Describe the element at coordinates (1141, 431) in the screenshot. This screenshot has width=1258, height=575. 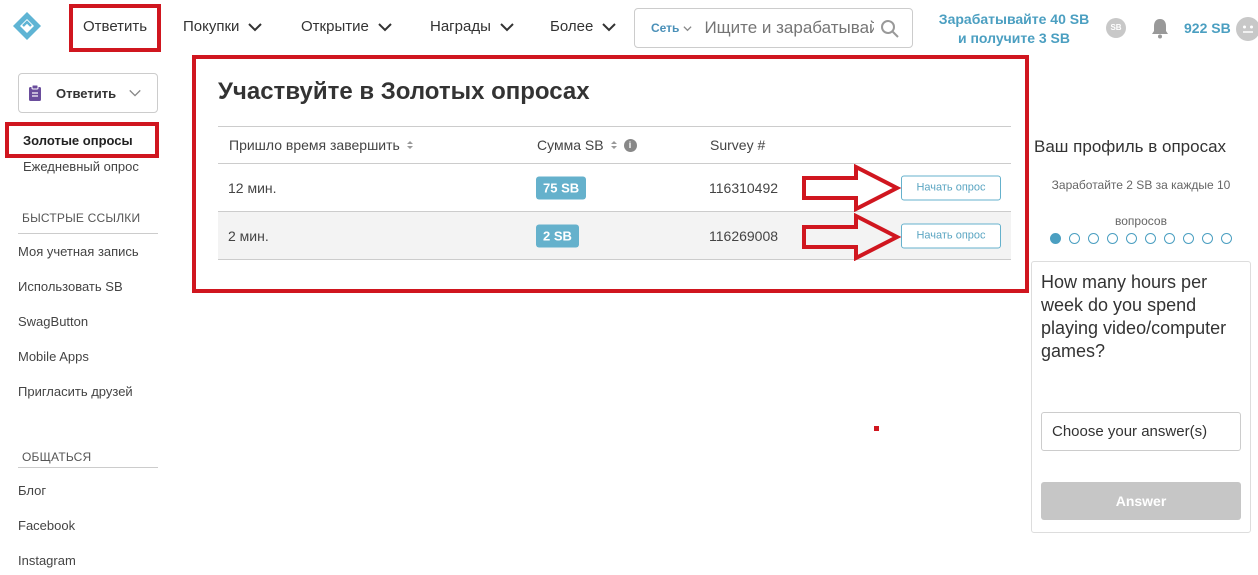
I see `answer-select: Choose your answer(s)` at that location.